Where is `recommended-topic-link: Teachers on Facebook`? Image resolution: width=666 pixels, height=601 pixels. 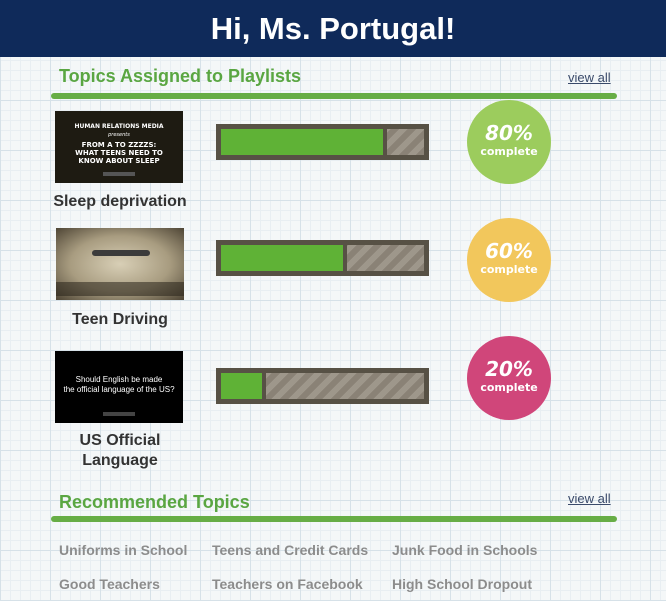 recommended-topic-link: Teachers on Facebook is located at coordinates (287, 584).